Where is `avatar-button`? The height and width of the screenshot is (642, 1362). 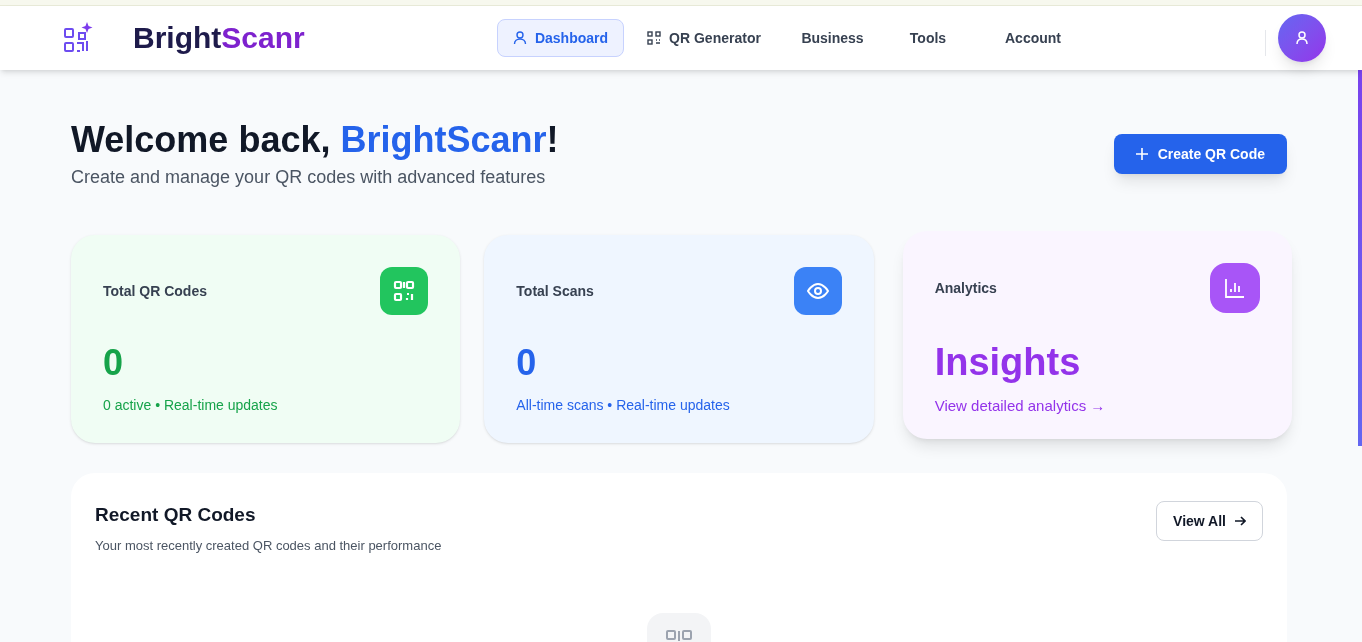 avatar-button is located at coordinates (1302, 38).